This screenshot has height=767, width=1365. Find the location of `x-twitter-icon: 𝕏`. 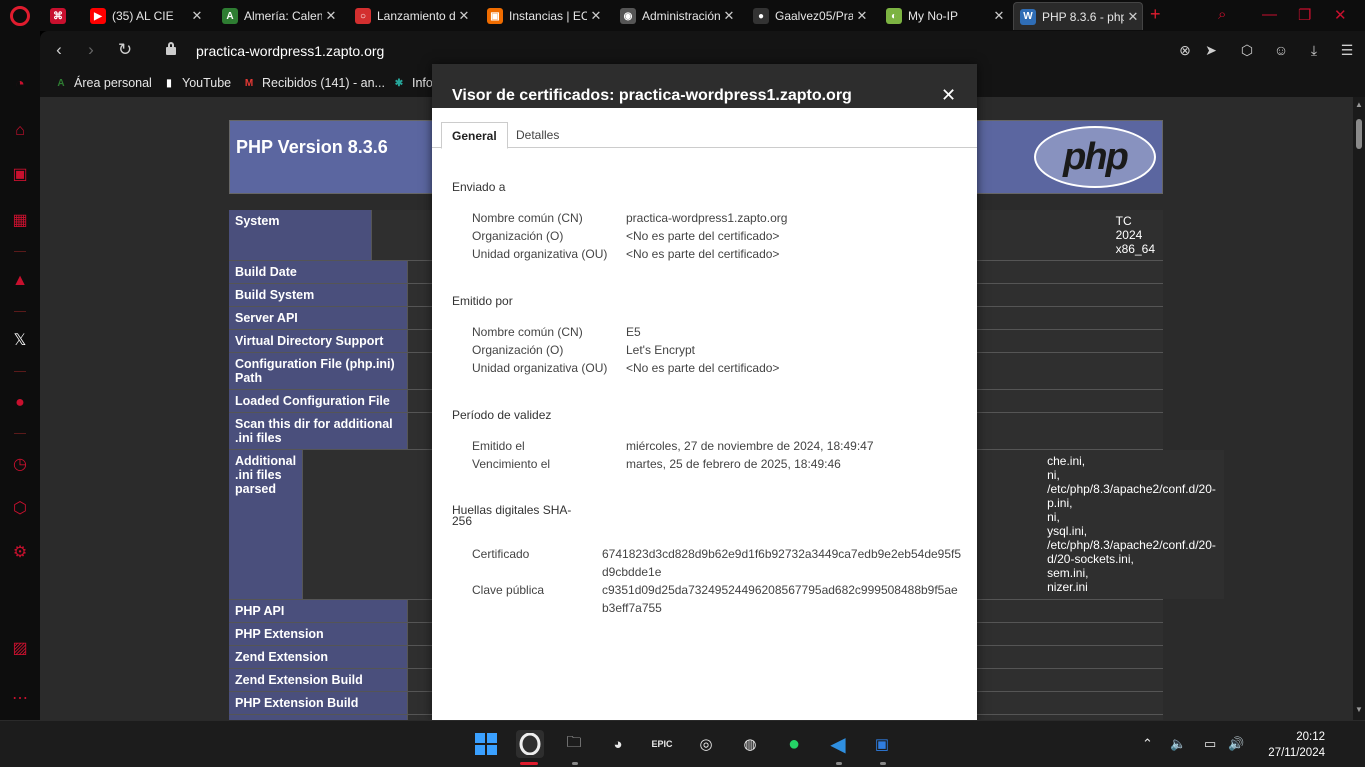

x-twitter-icon: 𝕏 is located at coordinates (20, 341).